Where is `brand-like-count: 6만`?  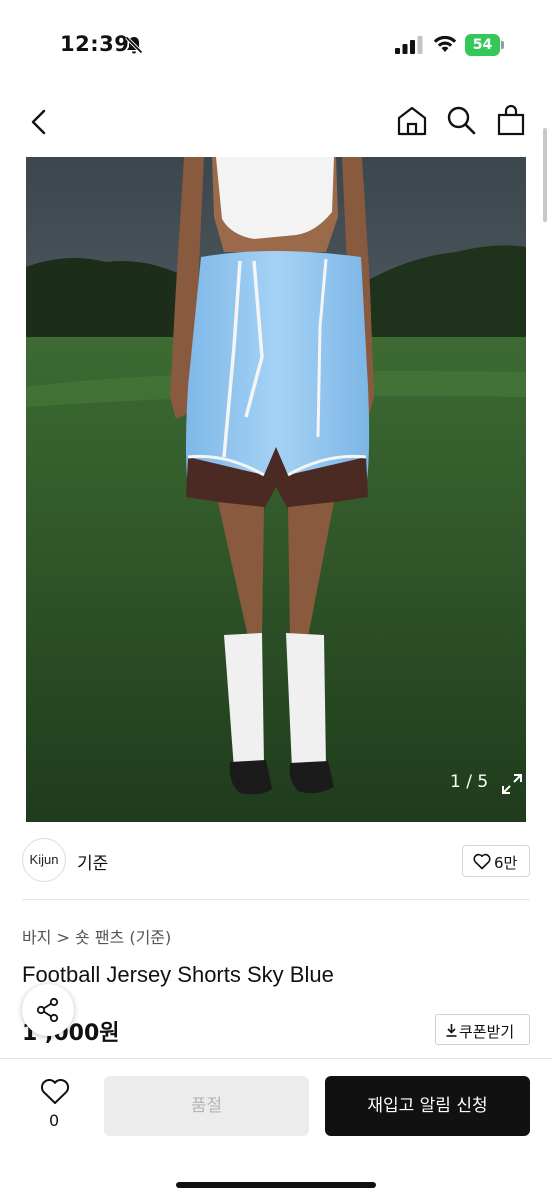 brand-like-count: 6만 is located at coordinates (506, 863).